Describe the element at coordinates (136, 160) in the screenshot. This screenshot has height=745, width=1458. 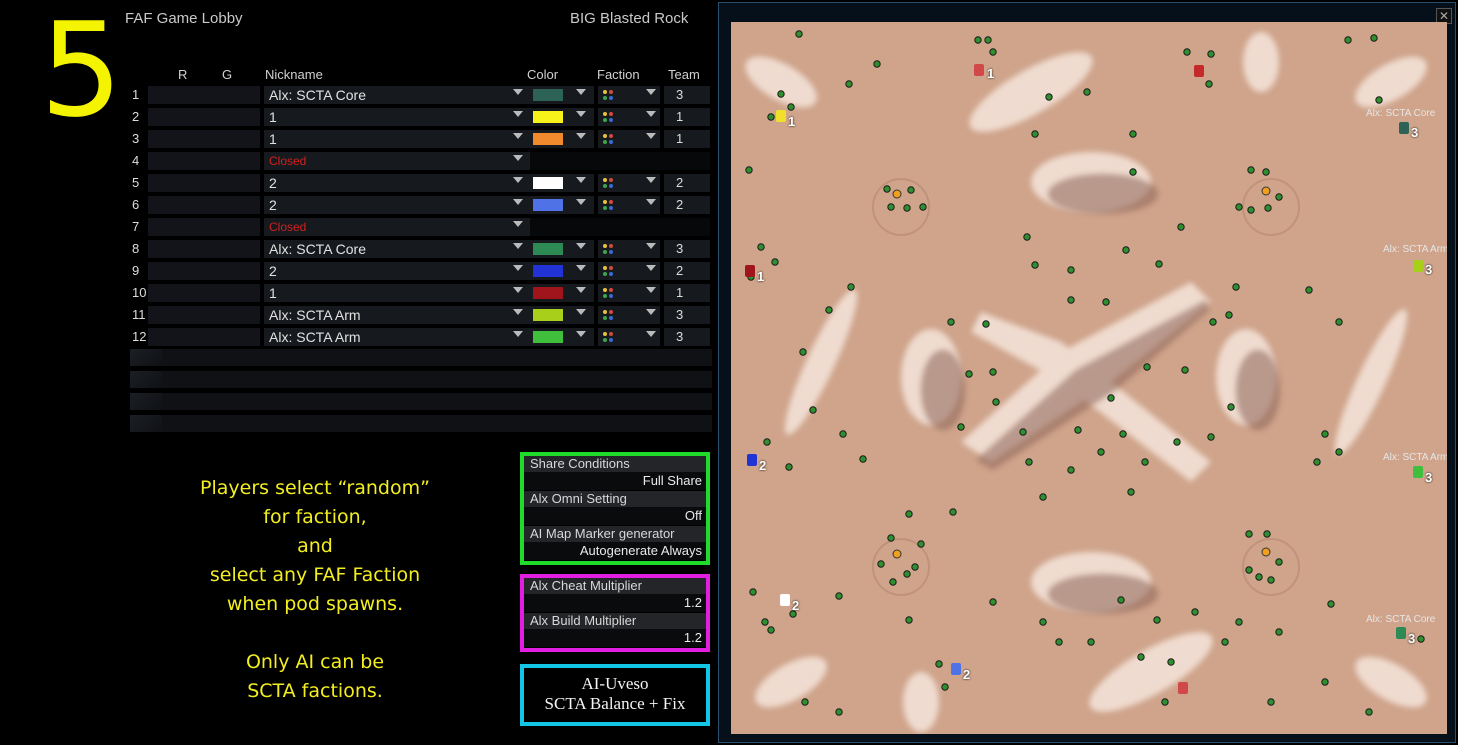
I see `slot-number: 4` at that location.